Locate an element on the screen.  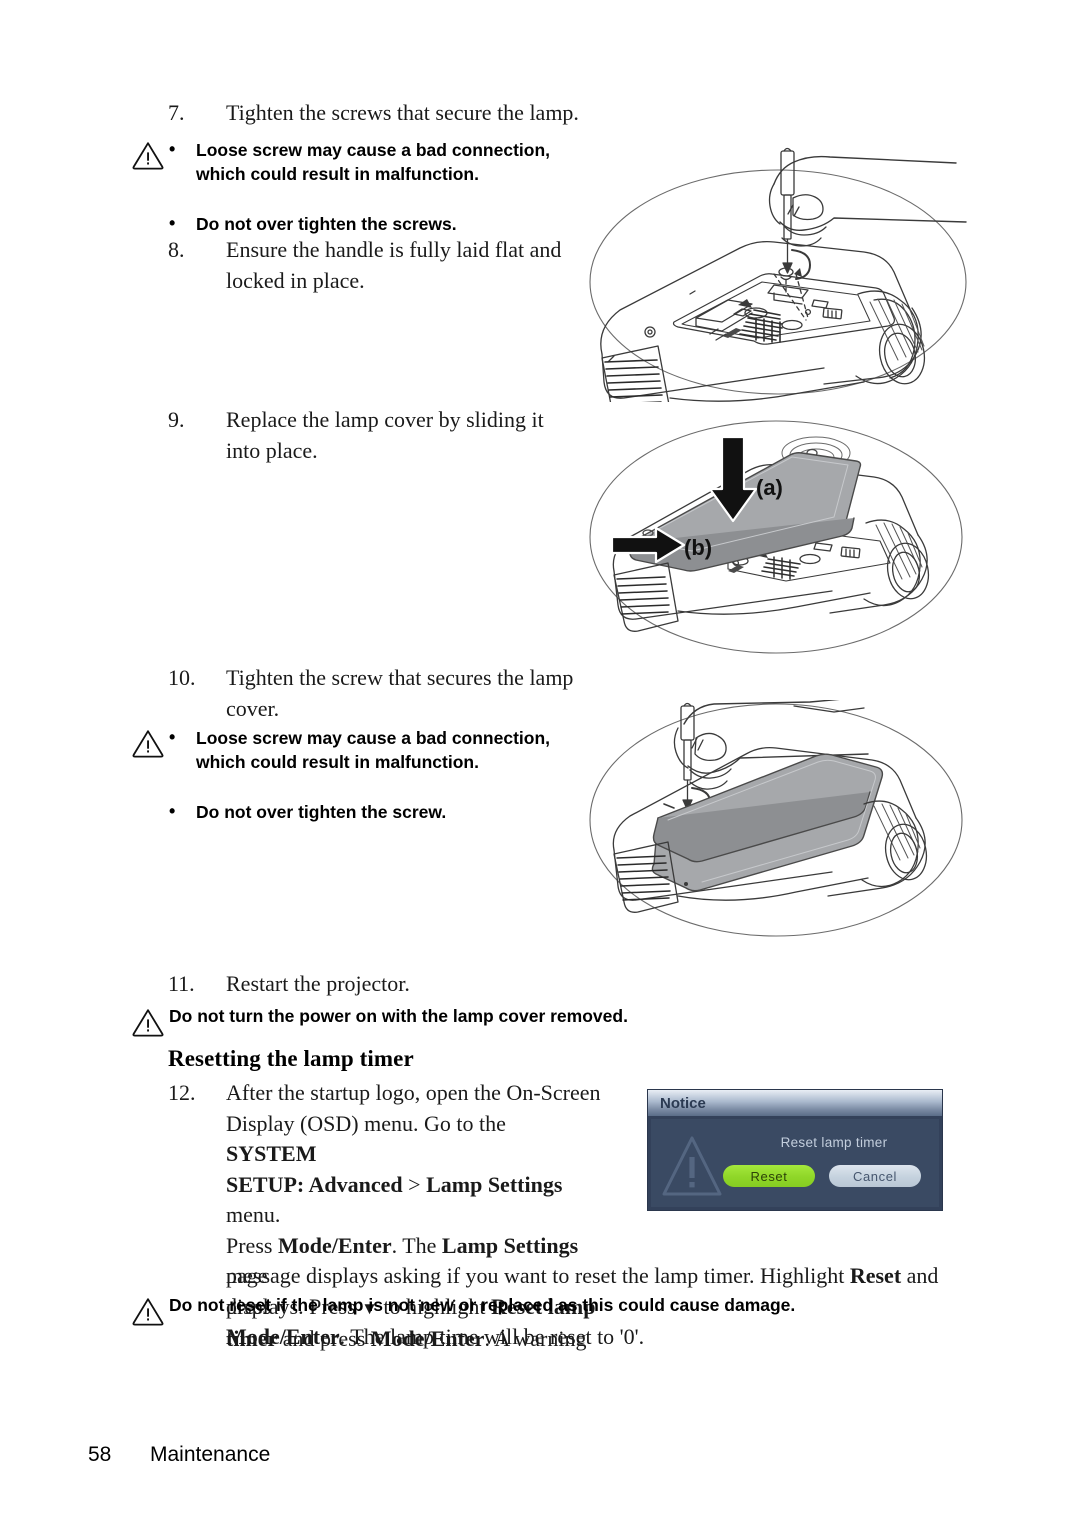
step-10-number: 10. is located at coordinates (182, 677).